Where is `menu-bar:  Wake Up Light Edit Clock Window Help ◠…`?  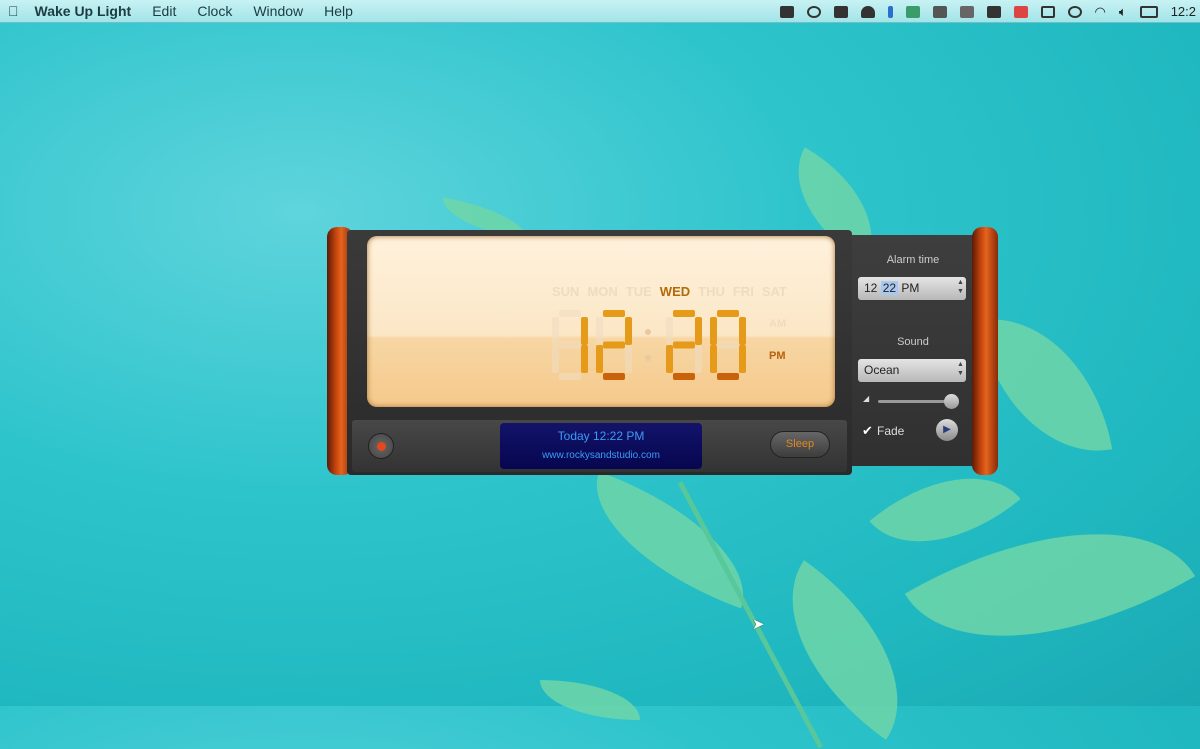 menu-bar:  Wake Up Light Edit Clock Window Help ◠… is located at coordinates (600, 11).